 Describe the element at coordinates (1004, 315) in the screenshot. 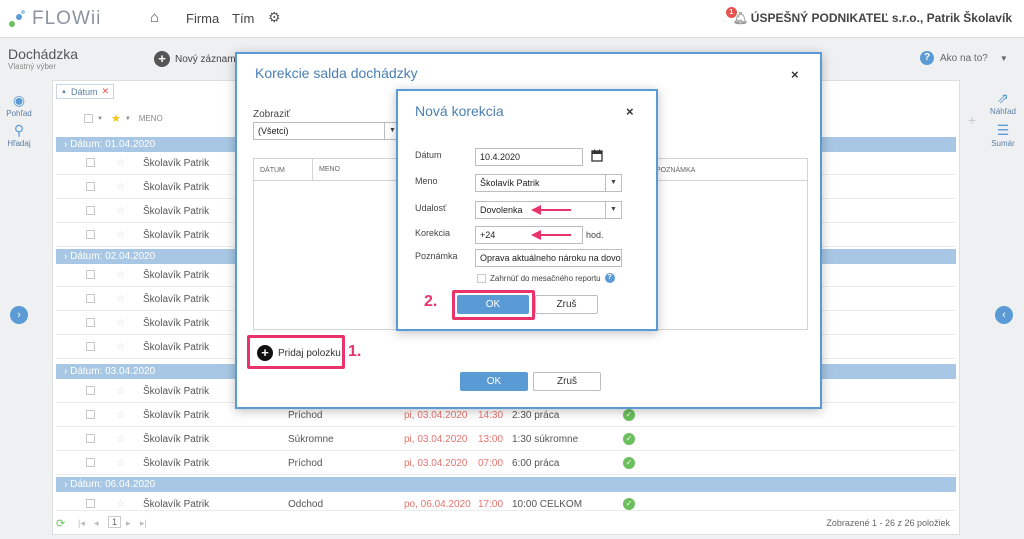

I see `expand-right-button: ‹` at that location.